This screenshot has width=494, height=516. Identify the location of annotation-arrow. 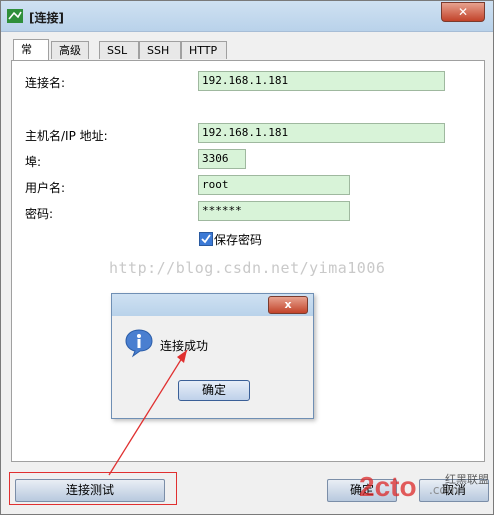
(148, 412).